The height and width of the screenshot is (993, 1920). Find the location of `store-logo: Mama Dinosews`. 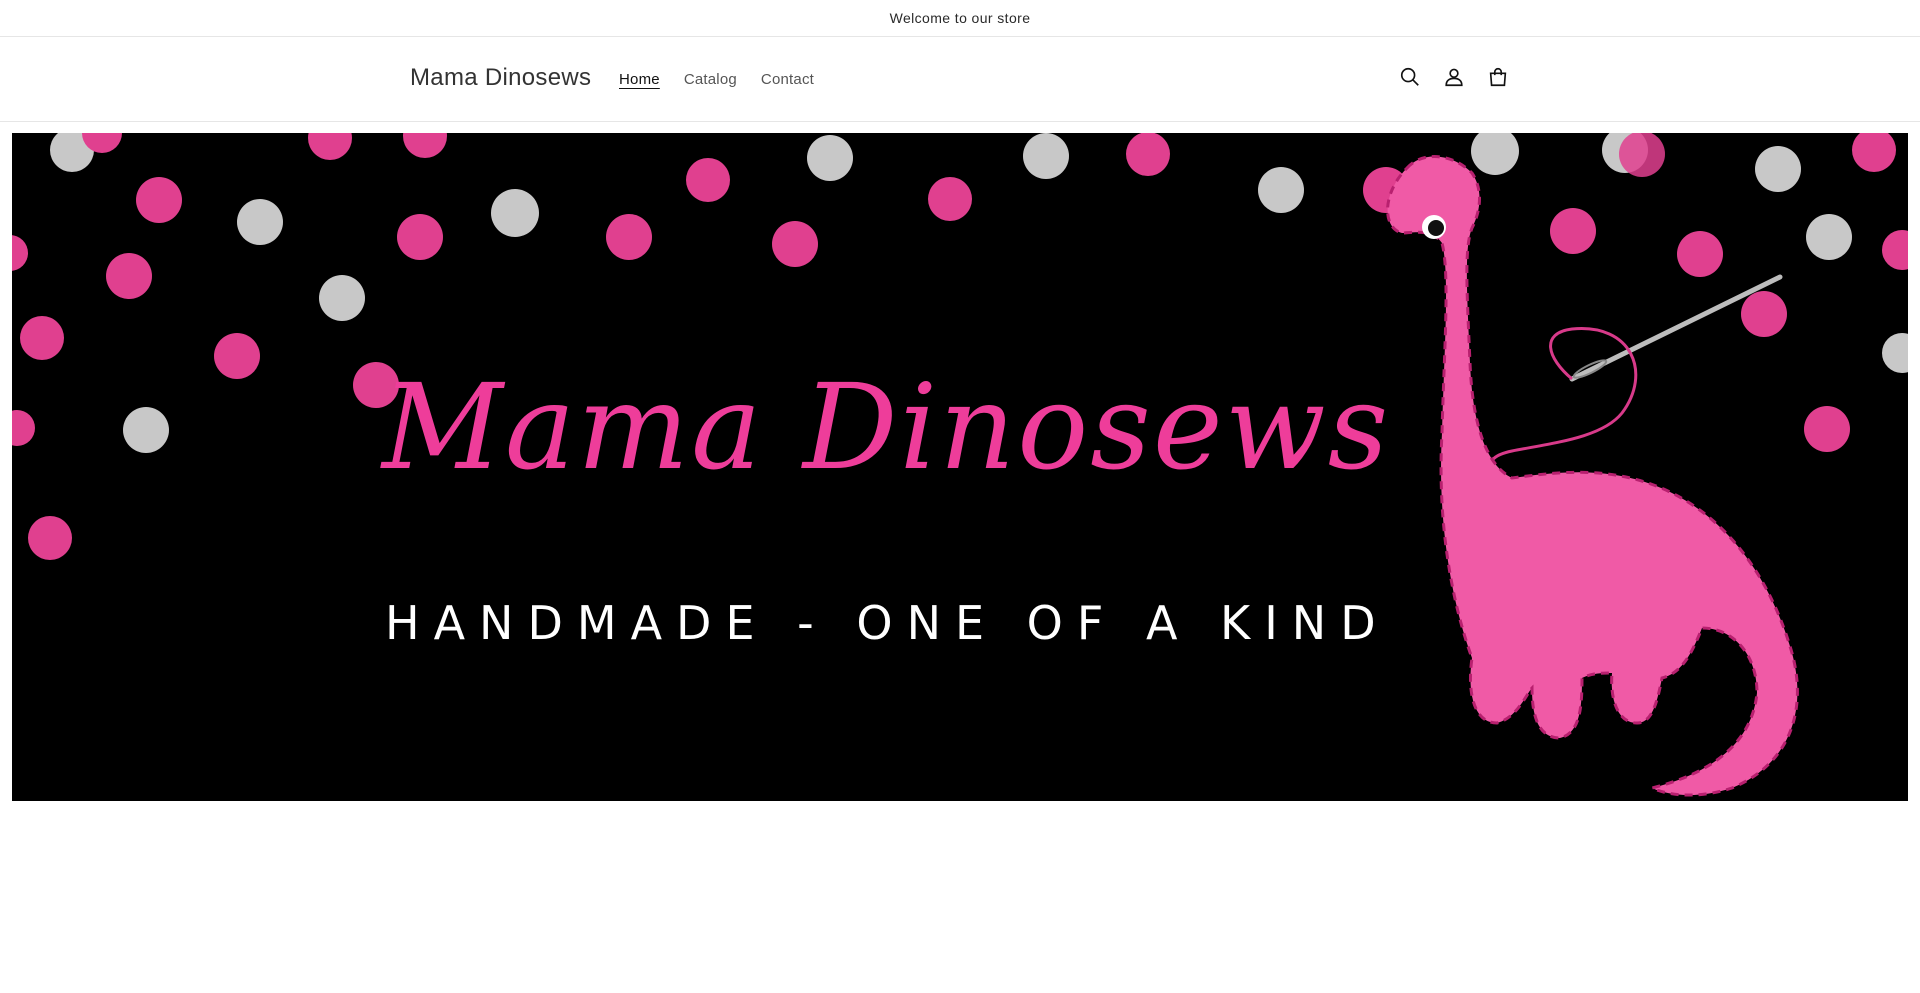

store-logo: Mama Dinosews is located at coordinates (500, 78).